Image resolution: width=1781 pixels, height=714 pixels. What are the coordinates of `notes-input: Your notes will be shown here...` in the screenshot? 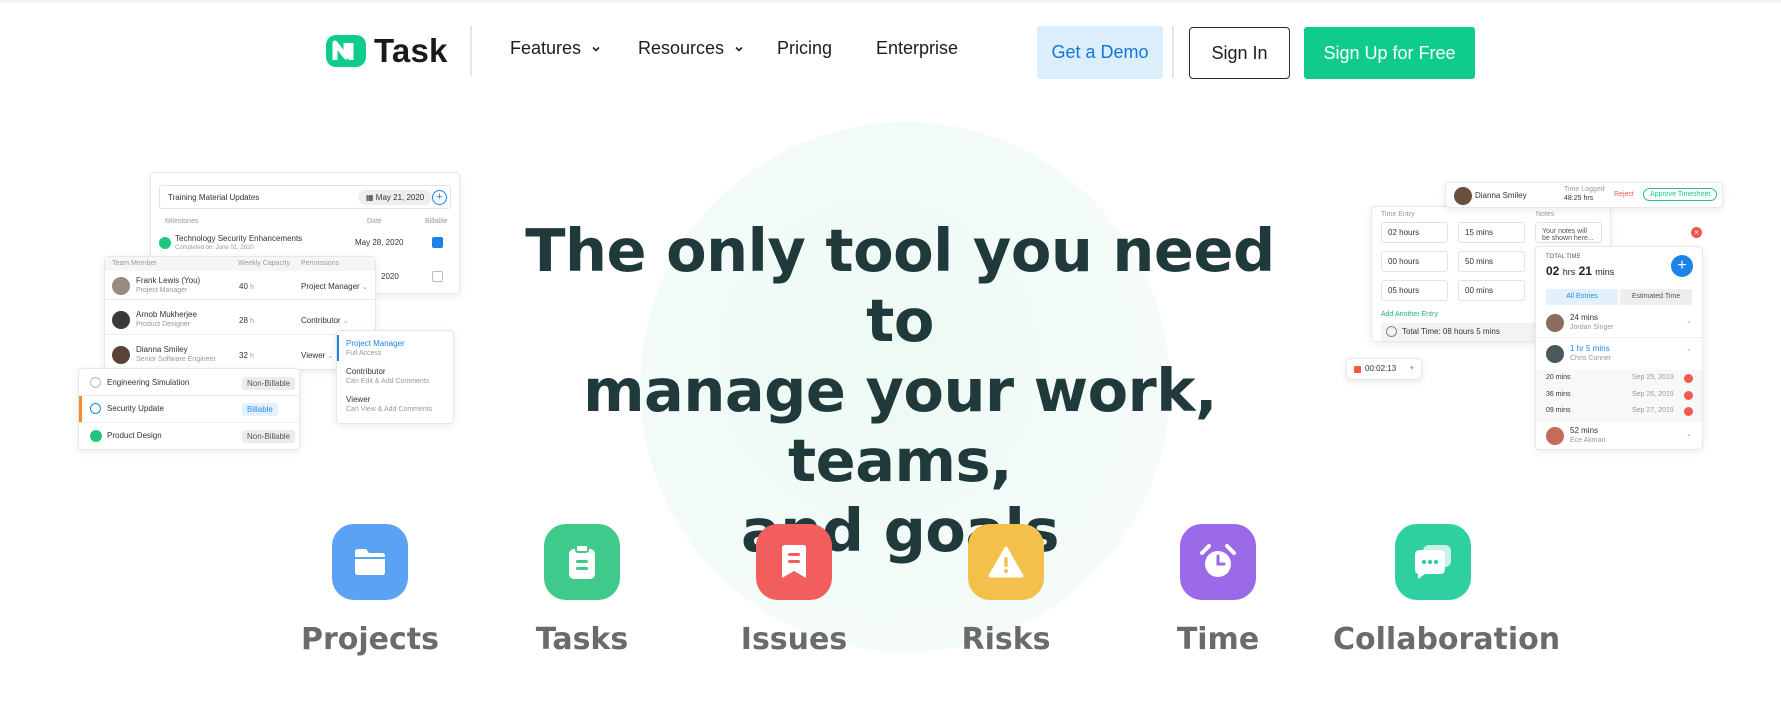 It's located at (1568, 232).